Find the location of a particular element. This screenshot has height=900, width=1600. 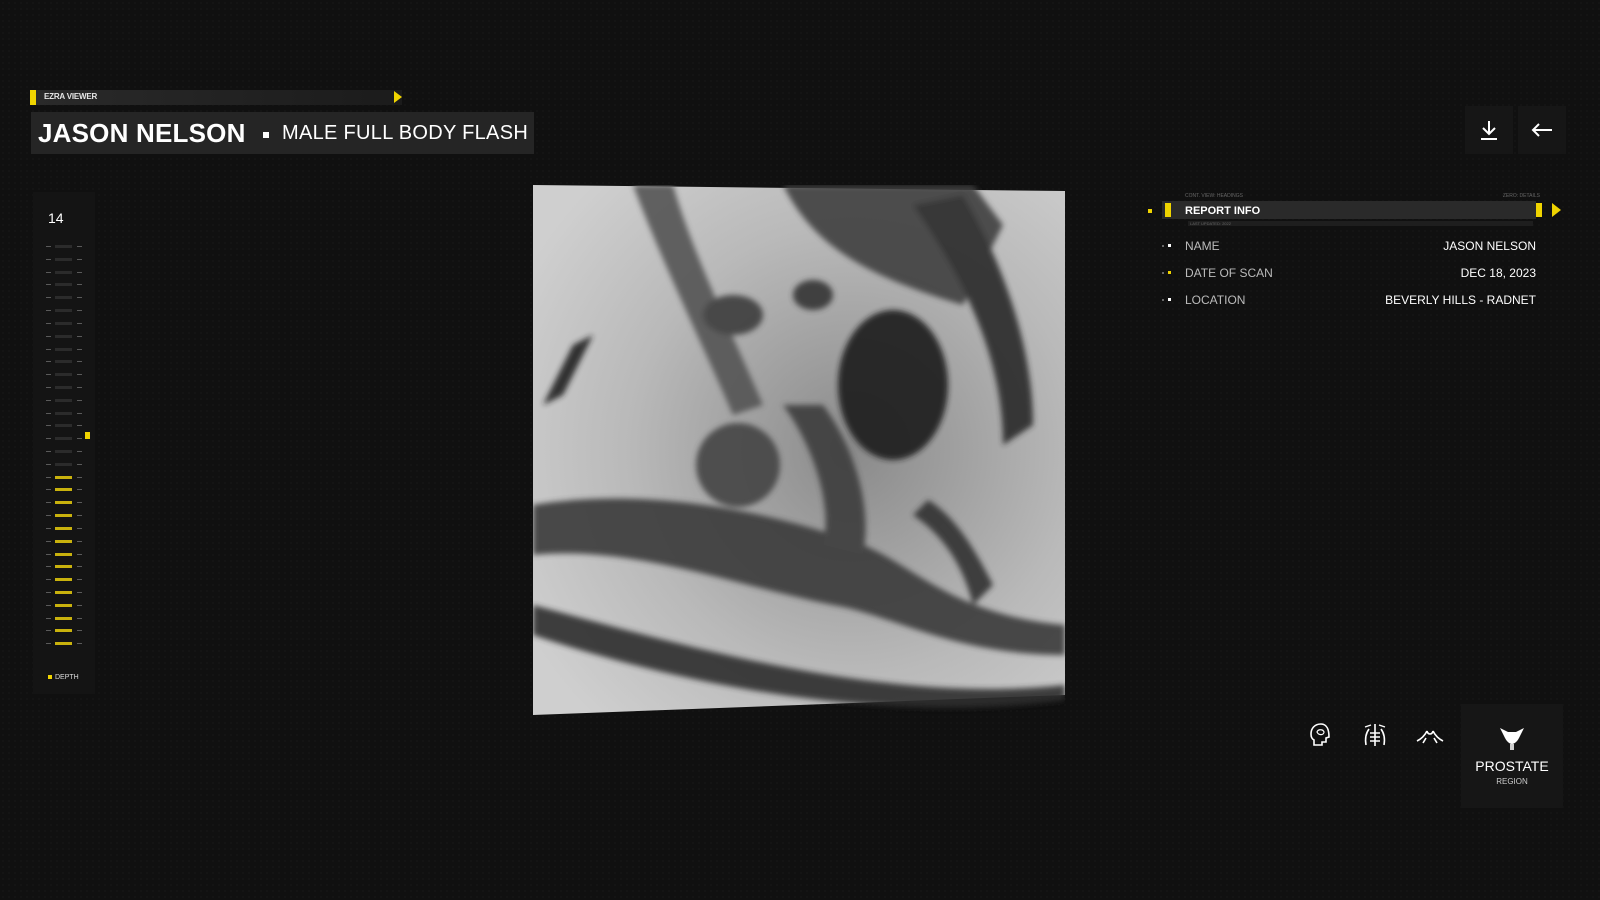

report-dot is located at coordinates (1150, 211).